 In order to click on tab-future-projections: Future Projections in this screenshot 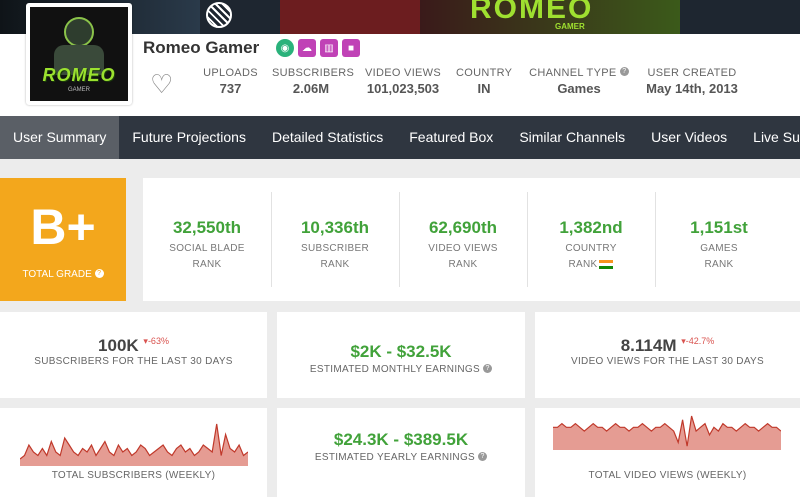, I will do `click(189, 137)`.